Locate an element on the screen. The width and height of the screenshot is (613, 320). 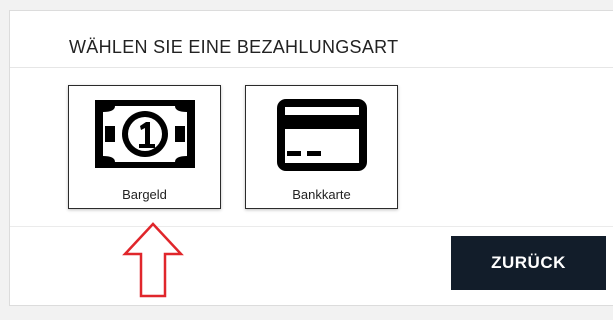
banknote-icon is located at coordinates (144, 135).